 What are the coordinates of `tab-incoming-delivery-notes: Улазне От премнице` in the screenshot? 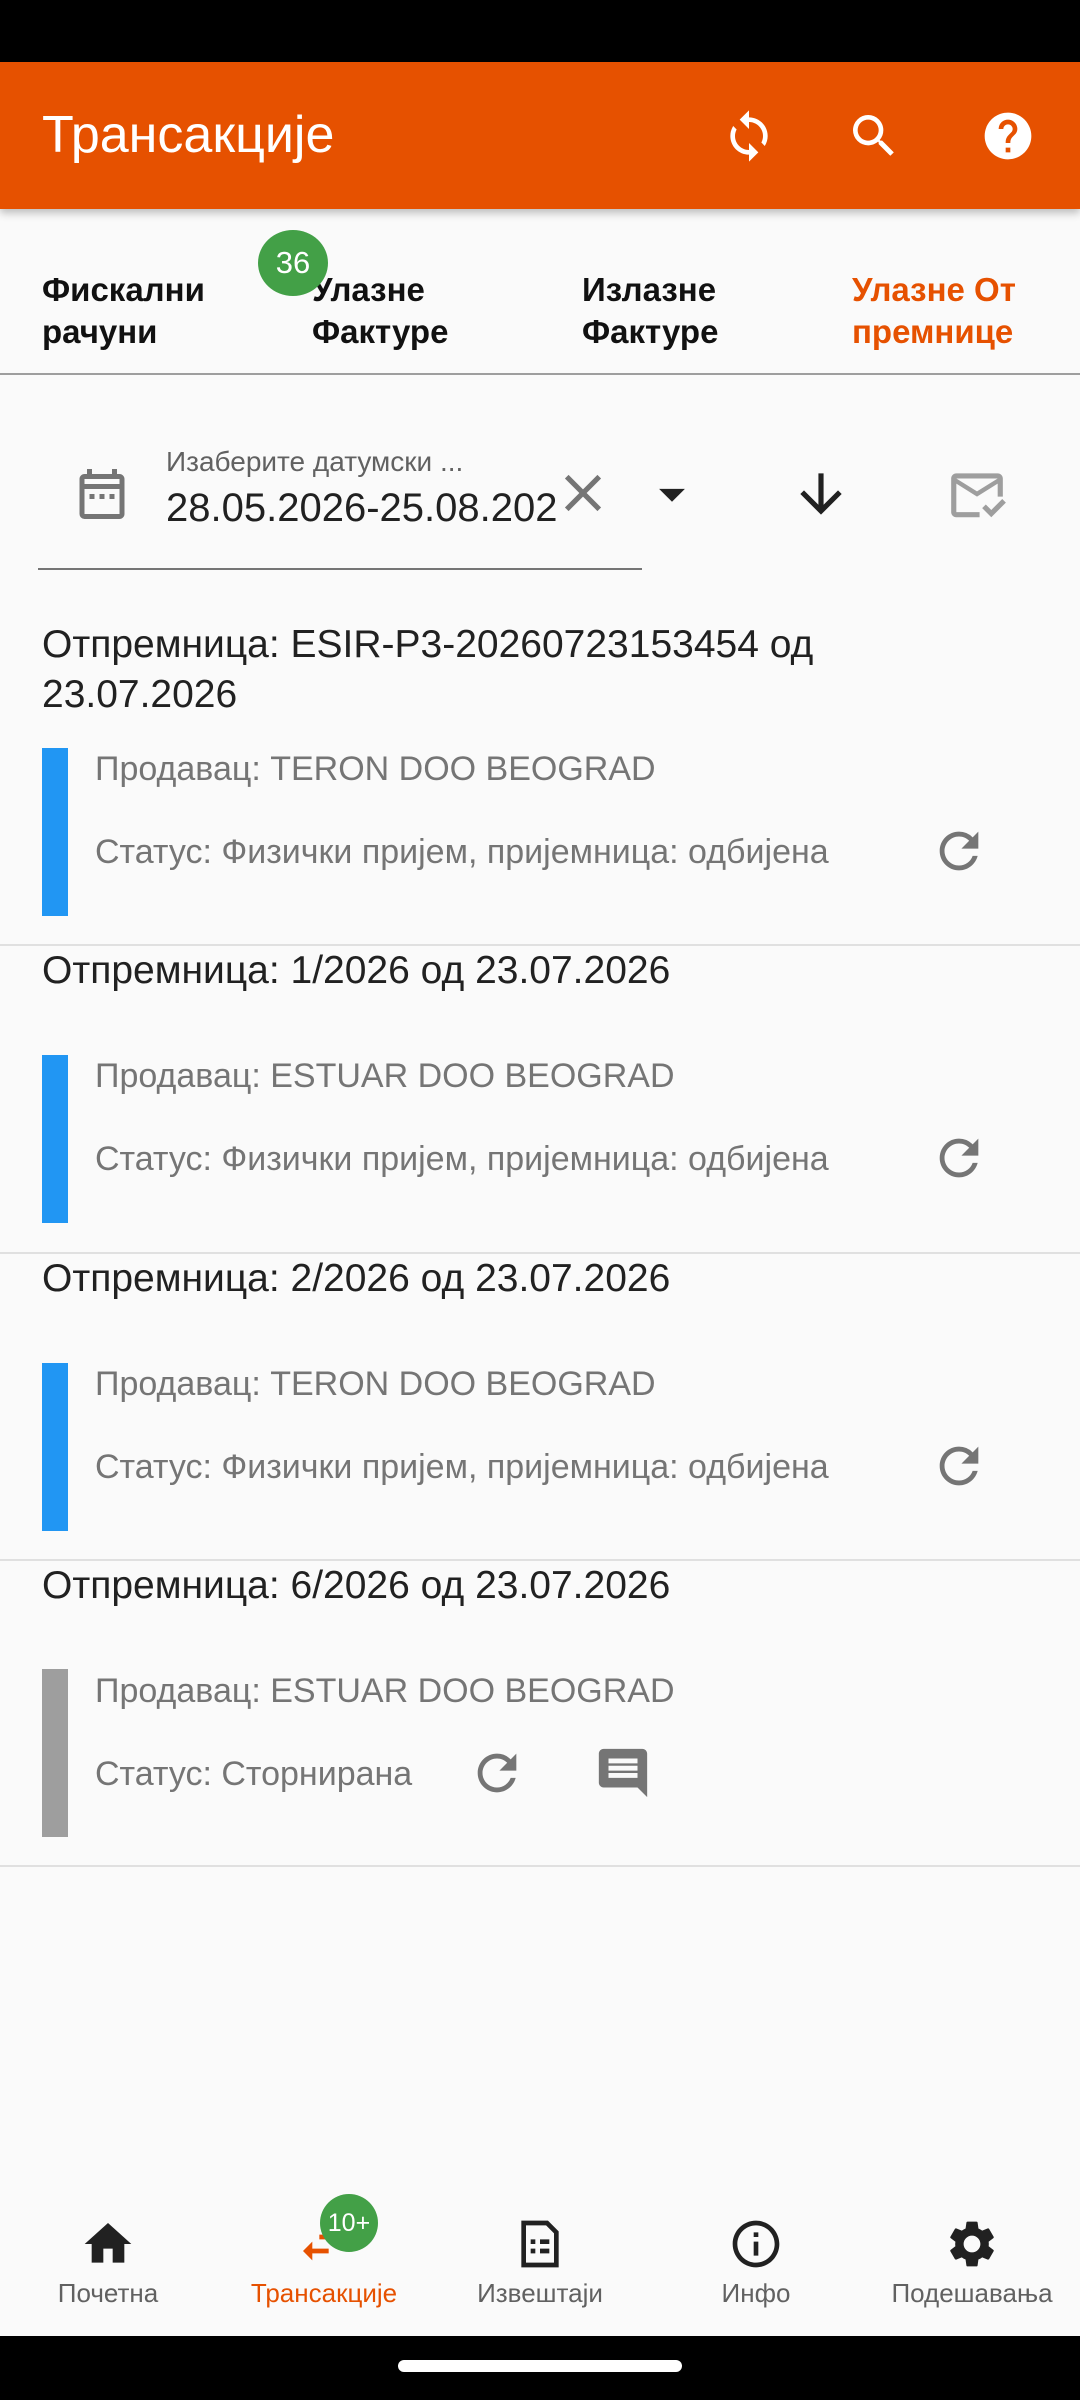 It's located at (966, 311).